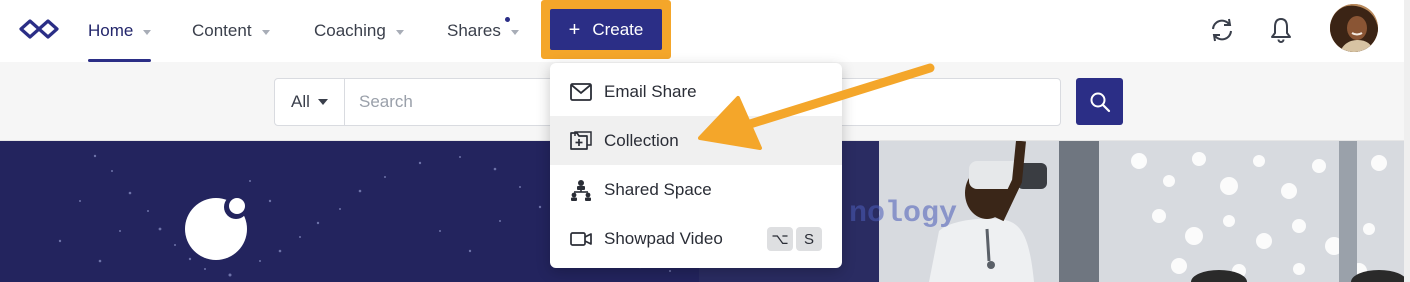 This screenshot has width=1410, height=282. What do you see at coordinates (1222, 30) in the screenshot?
I see `sync-icon` at bounding box center [1222, 30].